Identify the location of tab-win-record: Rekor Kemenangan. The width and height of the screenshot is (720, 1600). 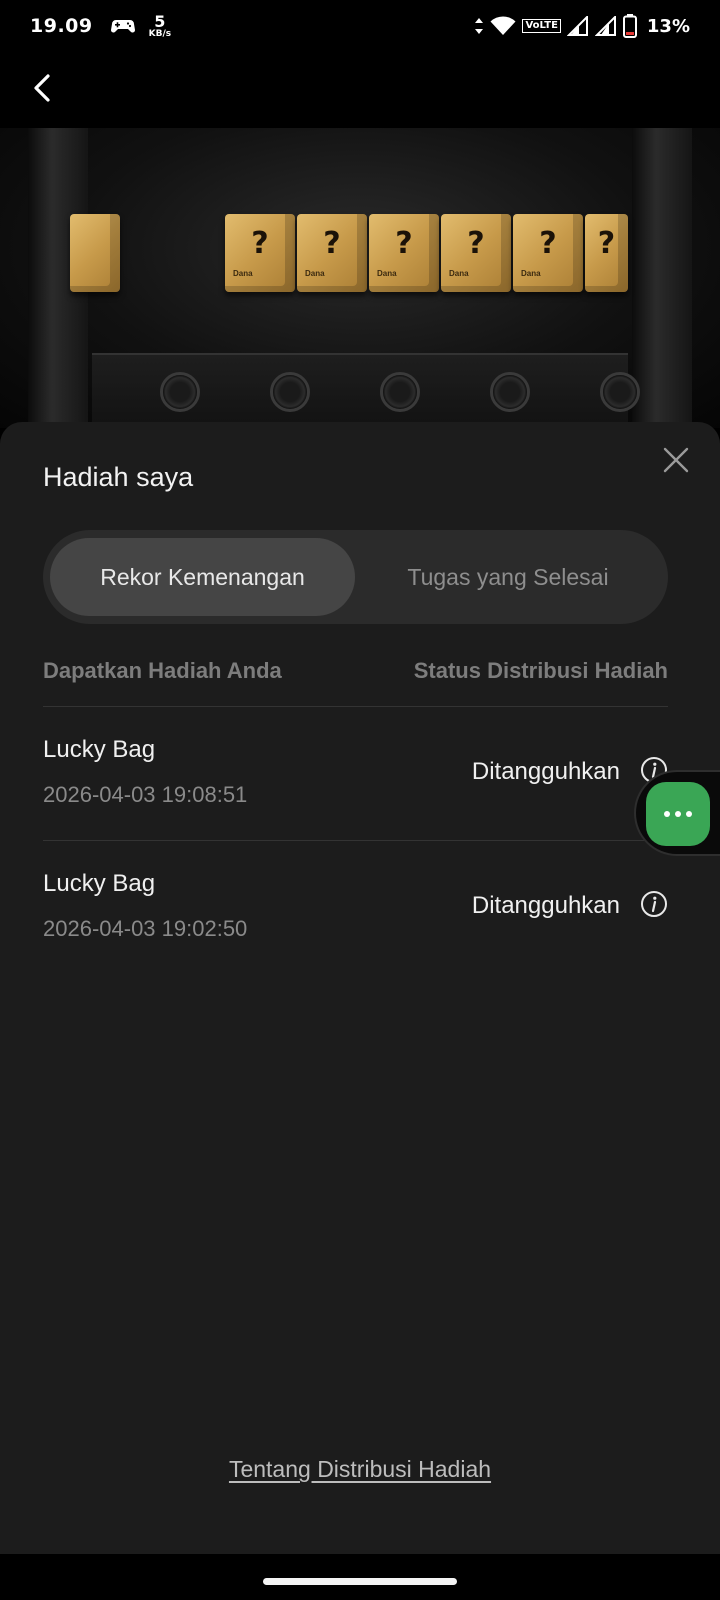
(202, 577).